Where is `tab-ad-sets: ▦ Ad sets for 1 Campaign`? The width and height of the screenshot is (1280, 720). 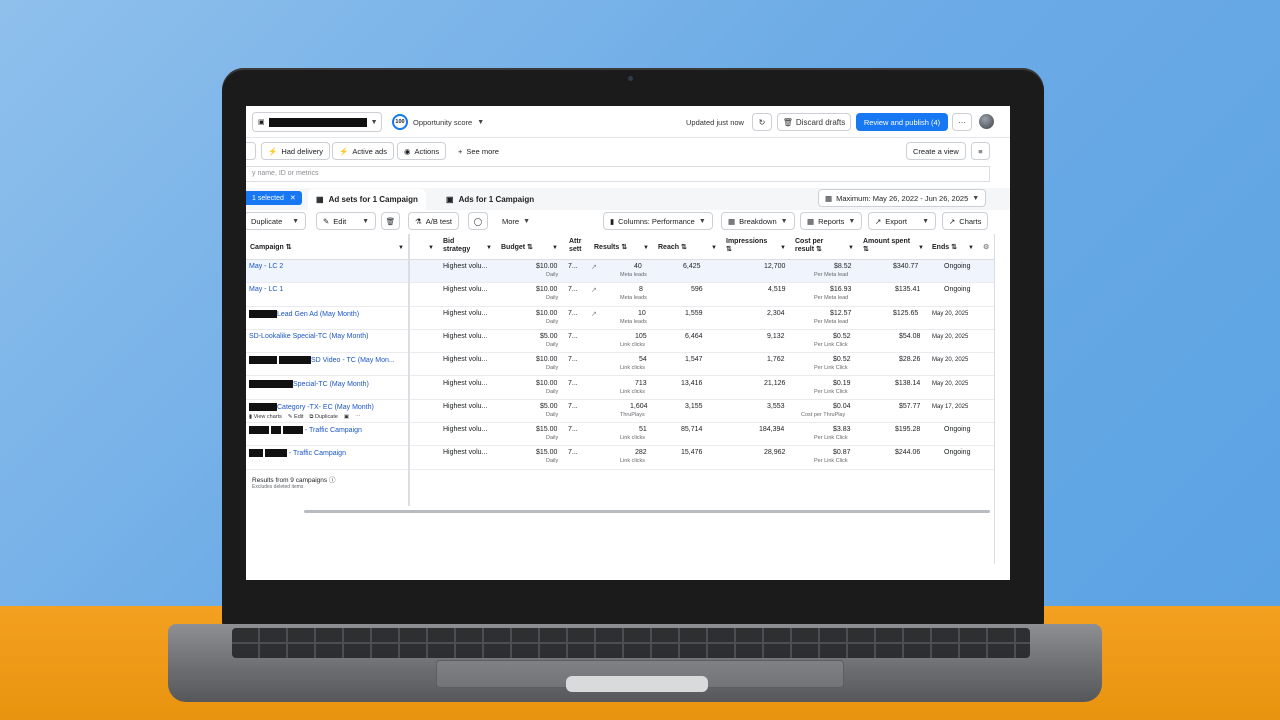 tab-ad-sets: ▦ Ad sets for 1 Campaign is located at coordinates (367, 199).